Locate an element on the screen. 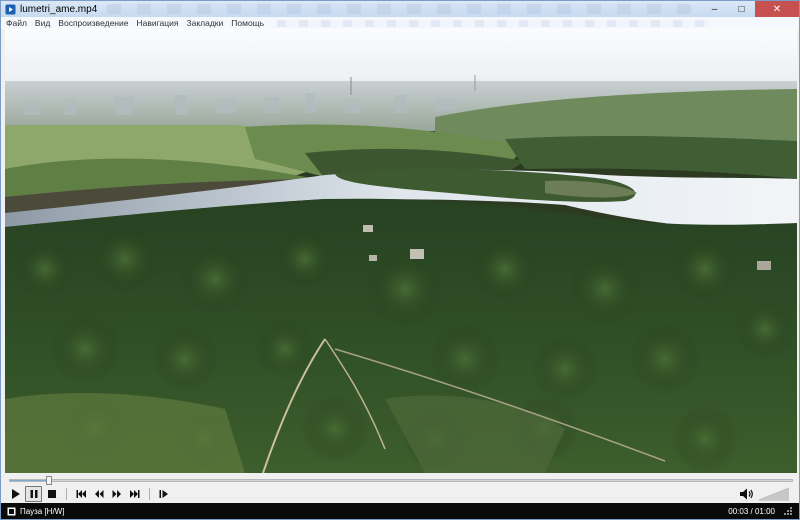 Image resolution: width=800 pixels, height=520 pixels. menu-help: Помощь is located at coordinates (247, 23).